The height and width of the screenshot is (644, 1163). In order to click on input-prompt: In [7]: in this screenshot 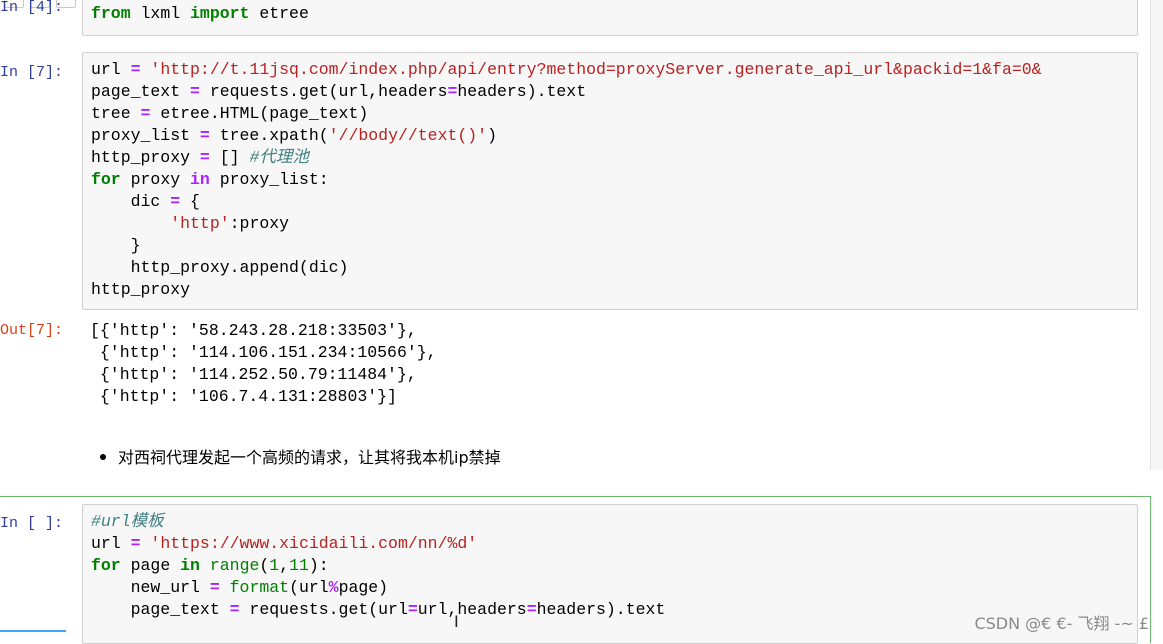, I will do `click(32, 72)`.